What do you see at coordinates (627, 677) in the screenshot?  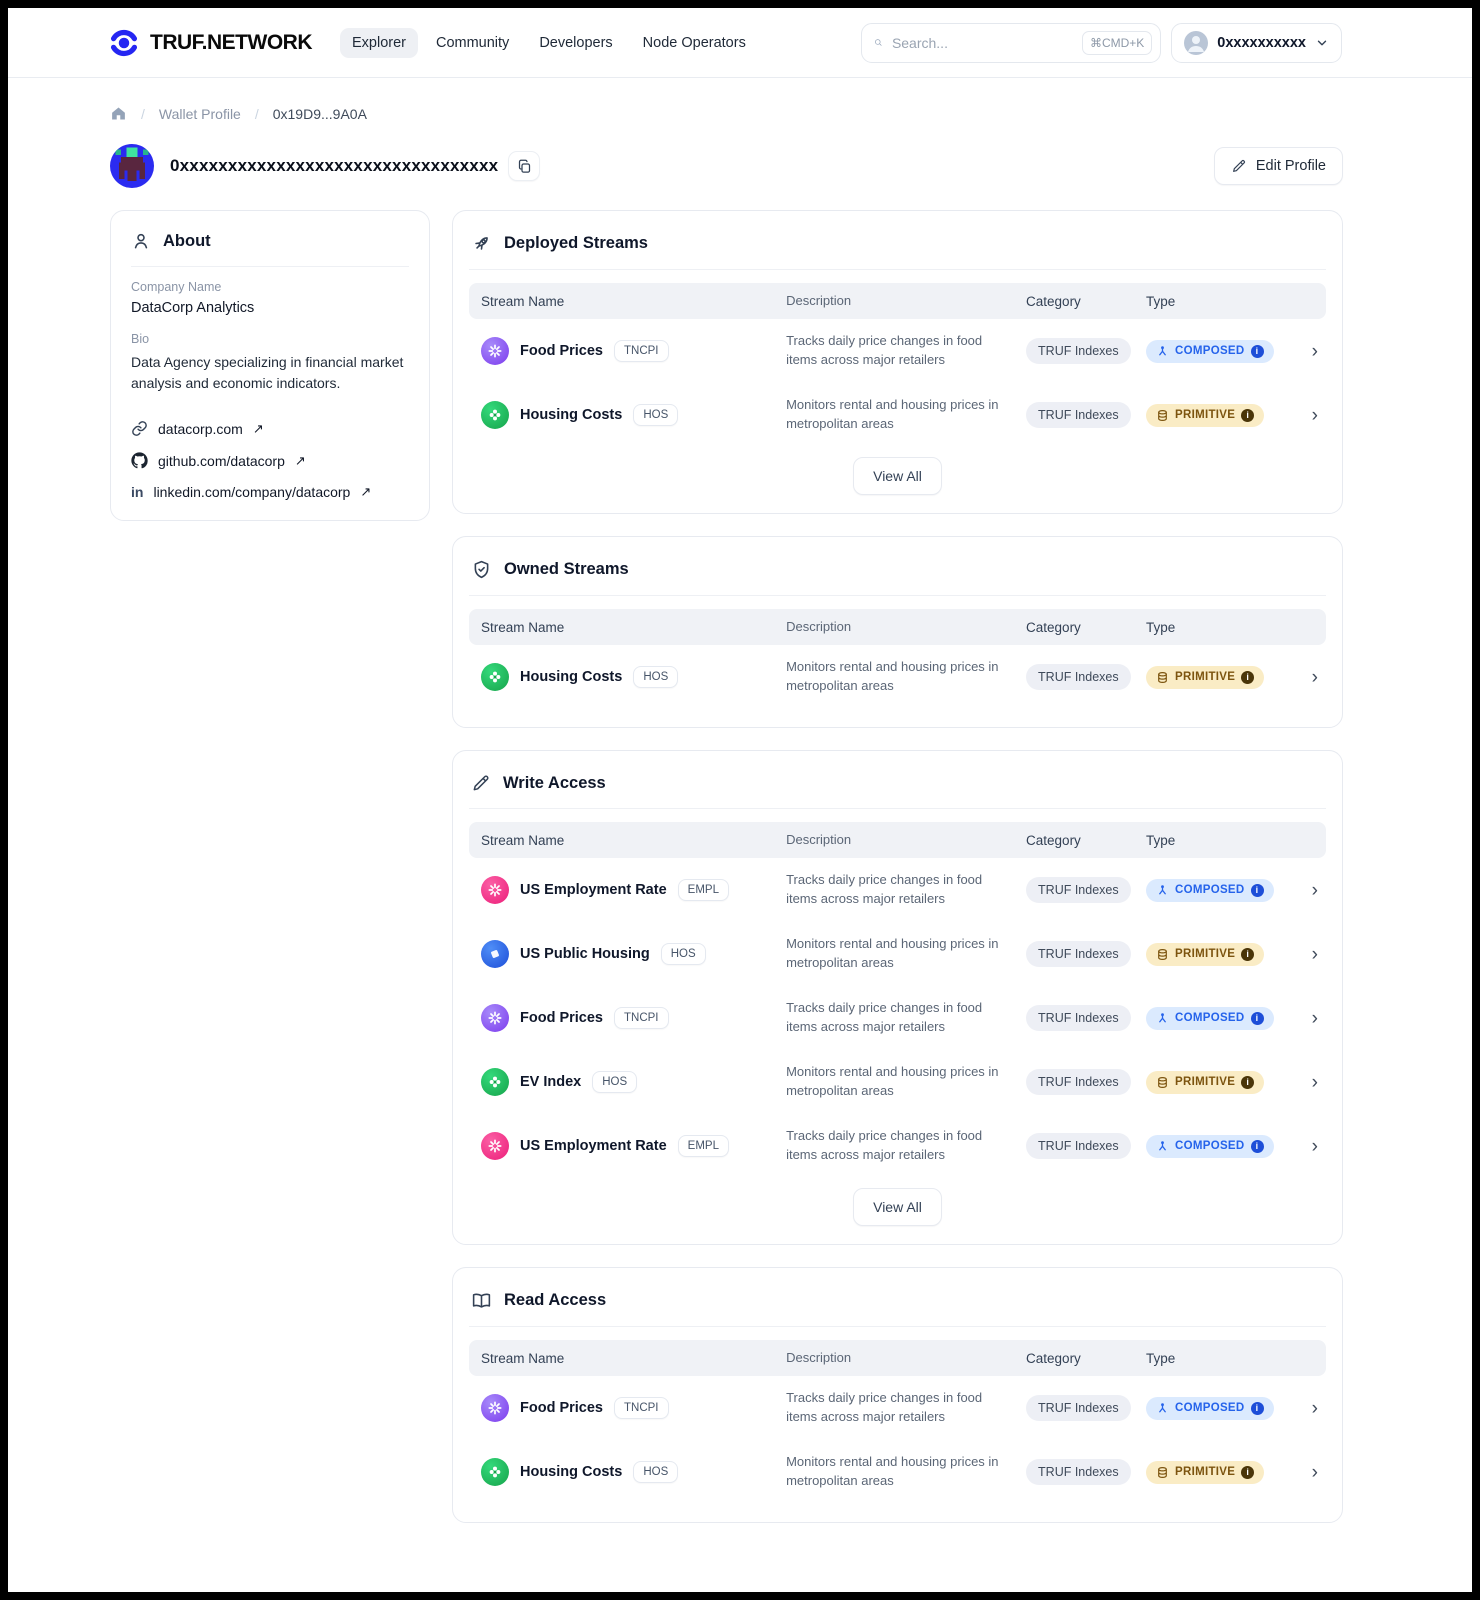 I see `stream-name-cell: Housing Costs HOS` at bounding box center [627, 677].